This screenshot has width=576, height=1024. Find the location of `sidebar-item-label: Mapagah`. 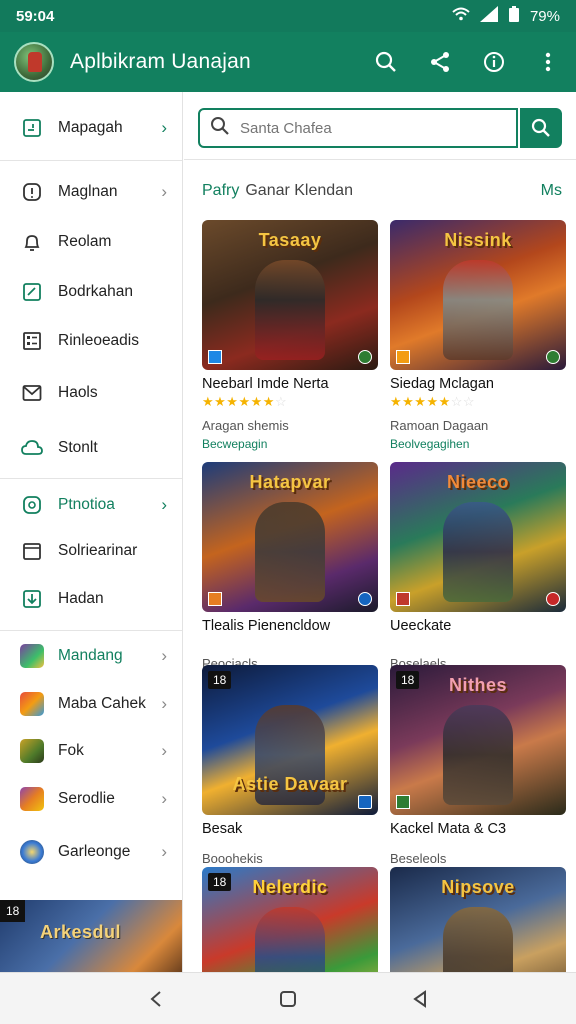

sidebar-item-label: Mapagah is located at coordinates (90, 127).